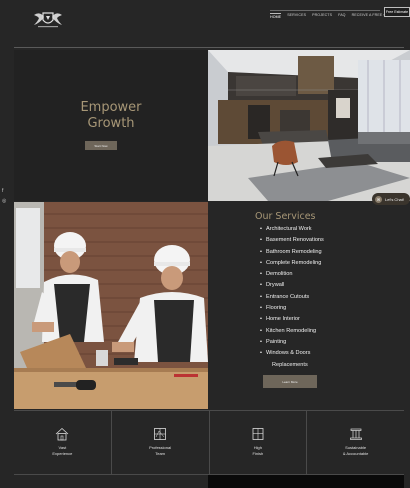 The width and height of the screenshot is (410, 488). Describe the element at coordinates (101, 145) in the screenshot. I see `start-now-button: Start Now` at that location.